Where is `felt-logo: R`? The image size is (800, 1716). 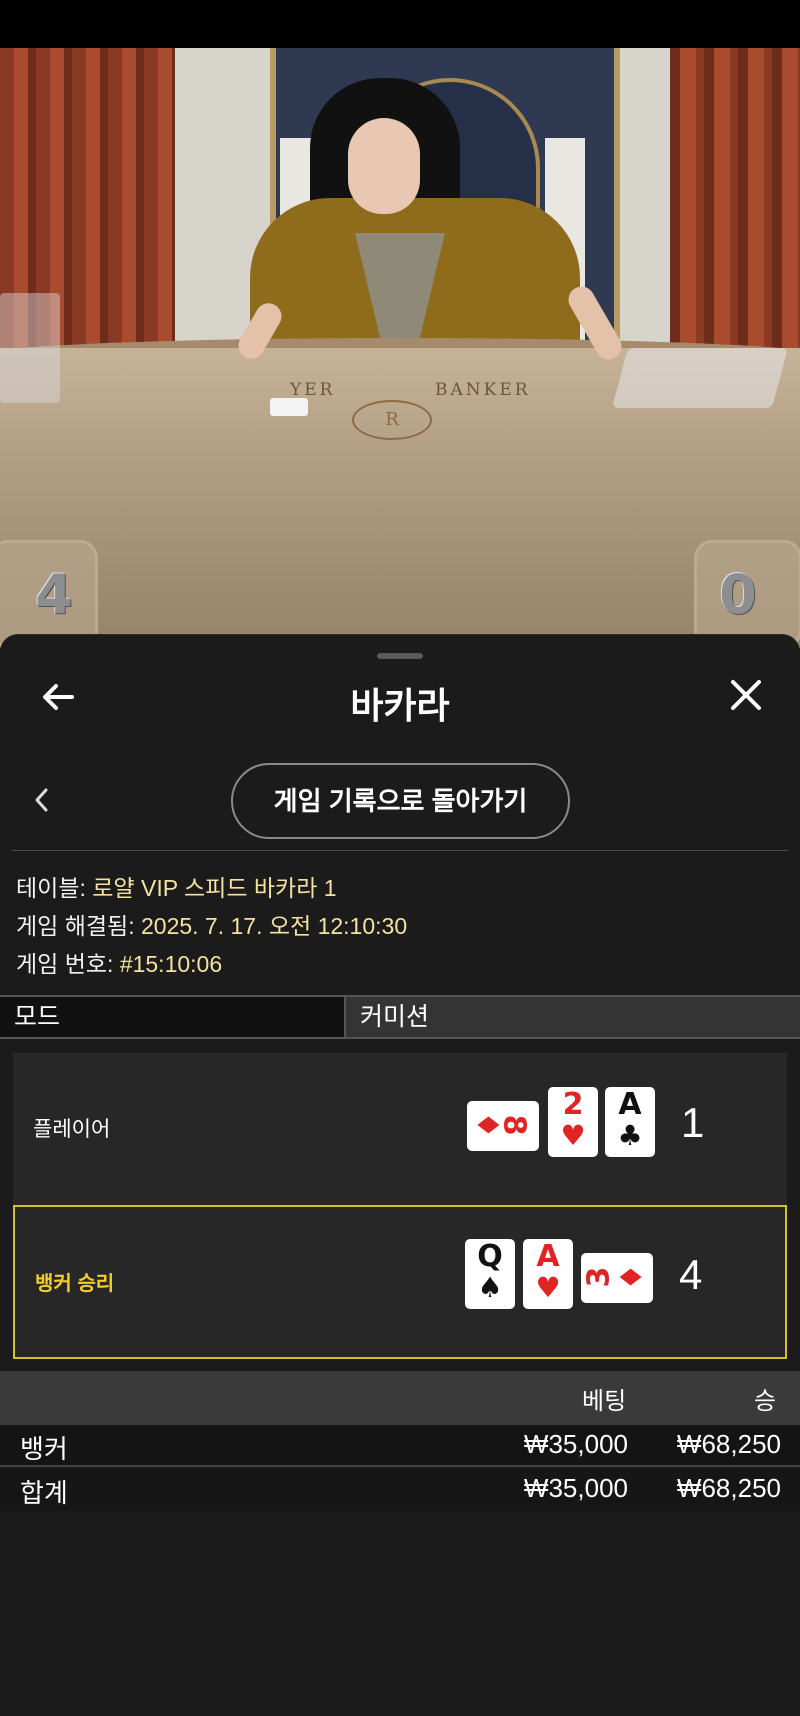
felt-logo: R is located at coordinates (392, 420).